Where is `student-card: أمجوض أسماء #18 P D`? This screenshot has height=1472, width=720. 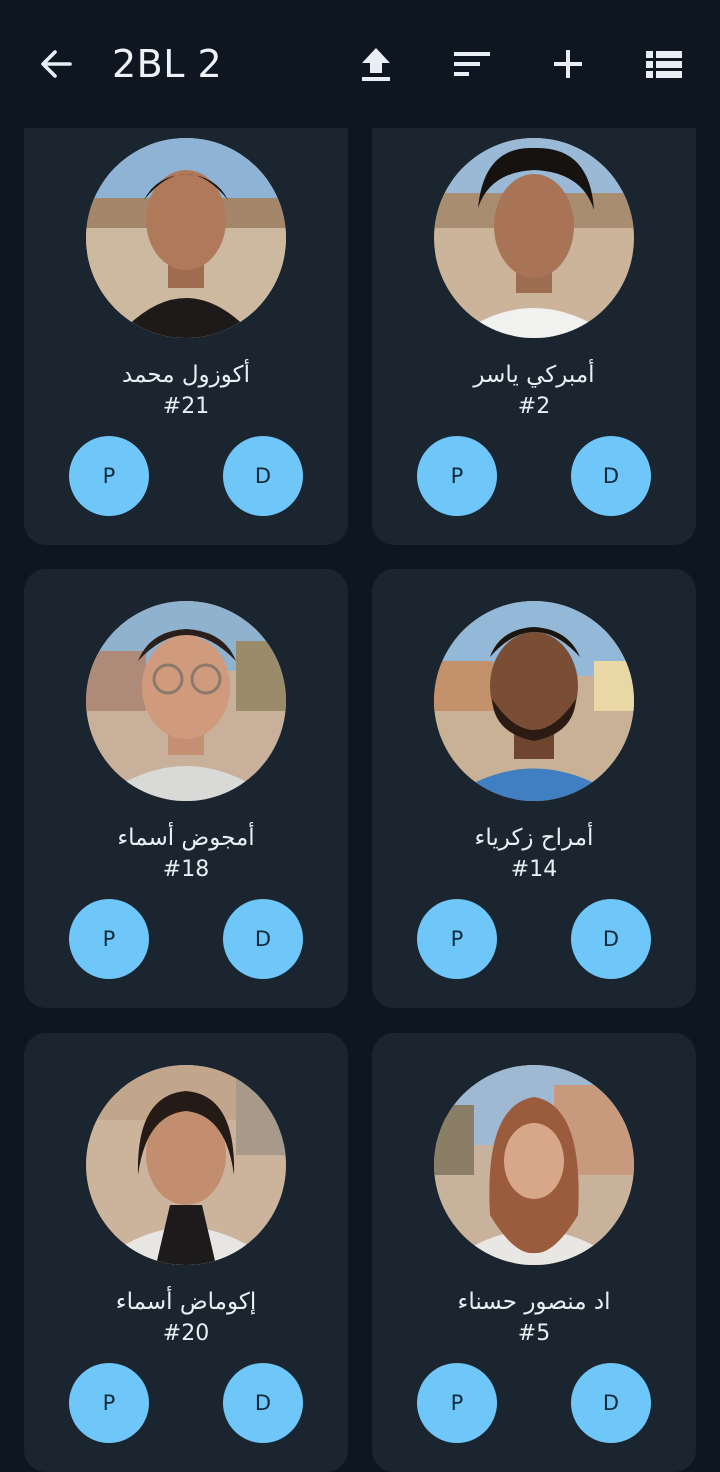 student-card: أمجوض أسماء #18 P D is located at coordinates (186, 788).